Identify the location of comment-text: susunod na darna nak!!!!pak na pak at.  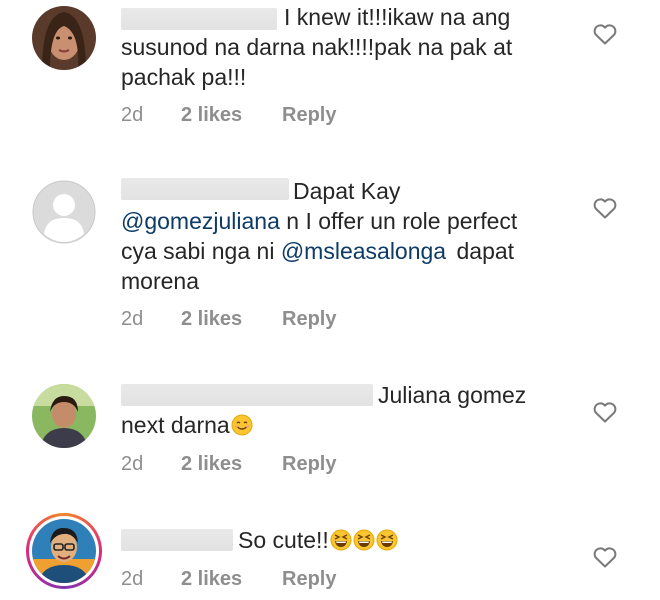
(317, 47).